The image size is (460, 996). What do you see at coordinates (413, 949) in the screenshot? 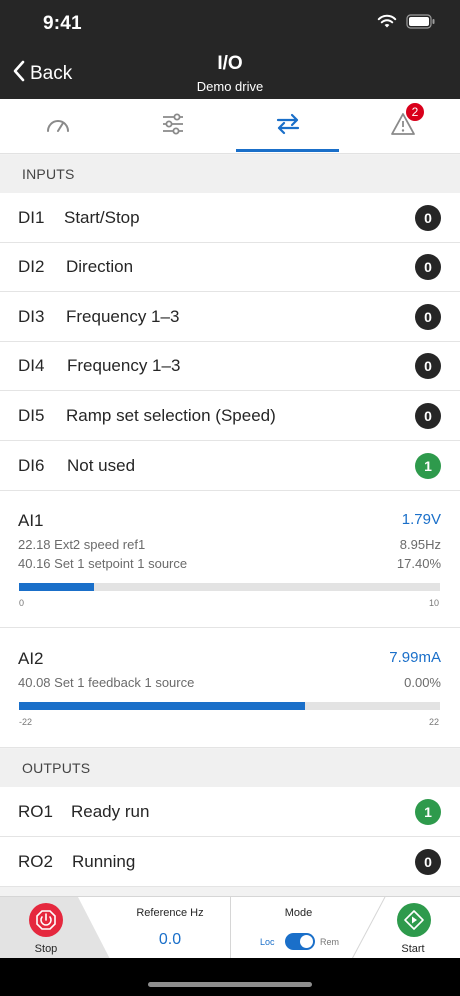
I see `start-label: Start` at bounding box center [413, 949].